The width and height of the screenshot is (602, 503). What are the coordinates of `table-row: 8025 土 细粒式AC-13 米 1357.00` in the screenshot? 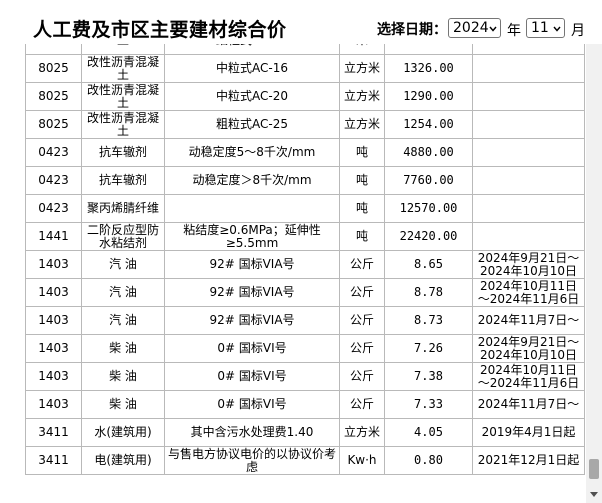 It's located at (305, 49).